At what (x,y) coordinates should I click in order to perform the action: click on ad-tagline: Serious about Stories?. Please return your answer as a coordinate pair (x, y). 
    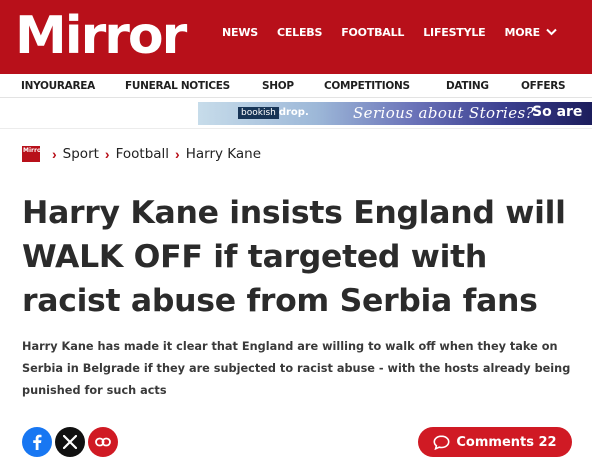
    Looking at the image, I should click on (444, 113).